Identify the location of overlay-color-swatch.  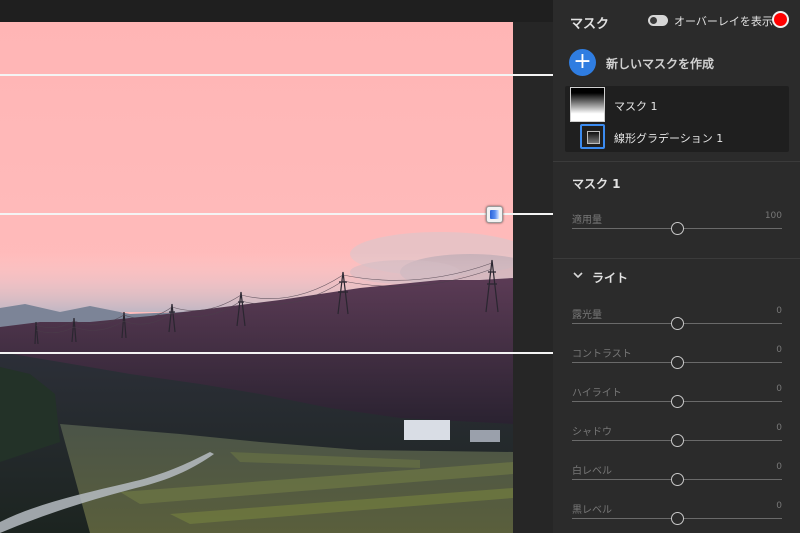
(780, 19).